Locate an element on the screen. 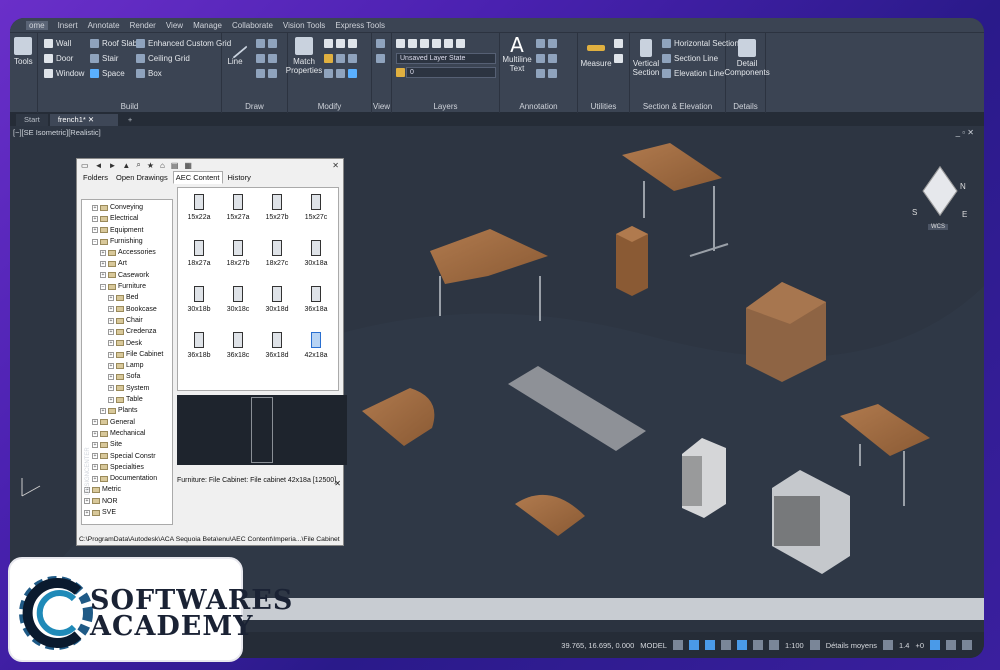 The height and width of the screenshot is (670, 1000). elevation-offset-value: +0 is located at coordinates (919, 645).